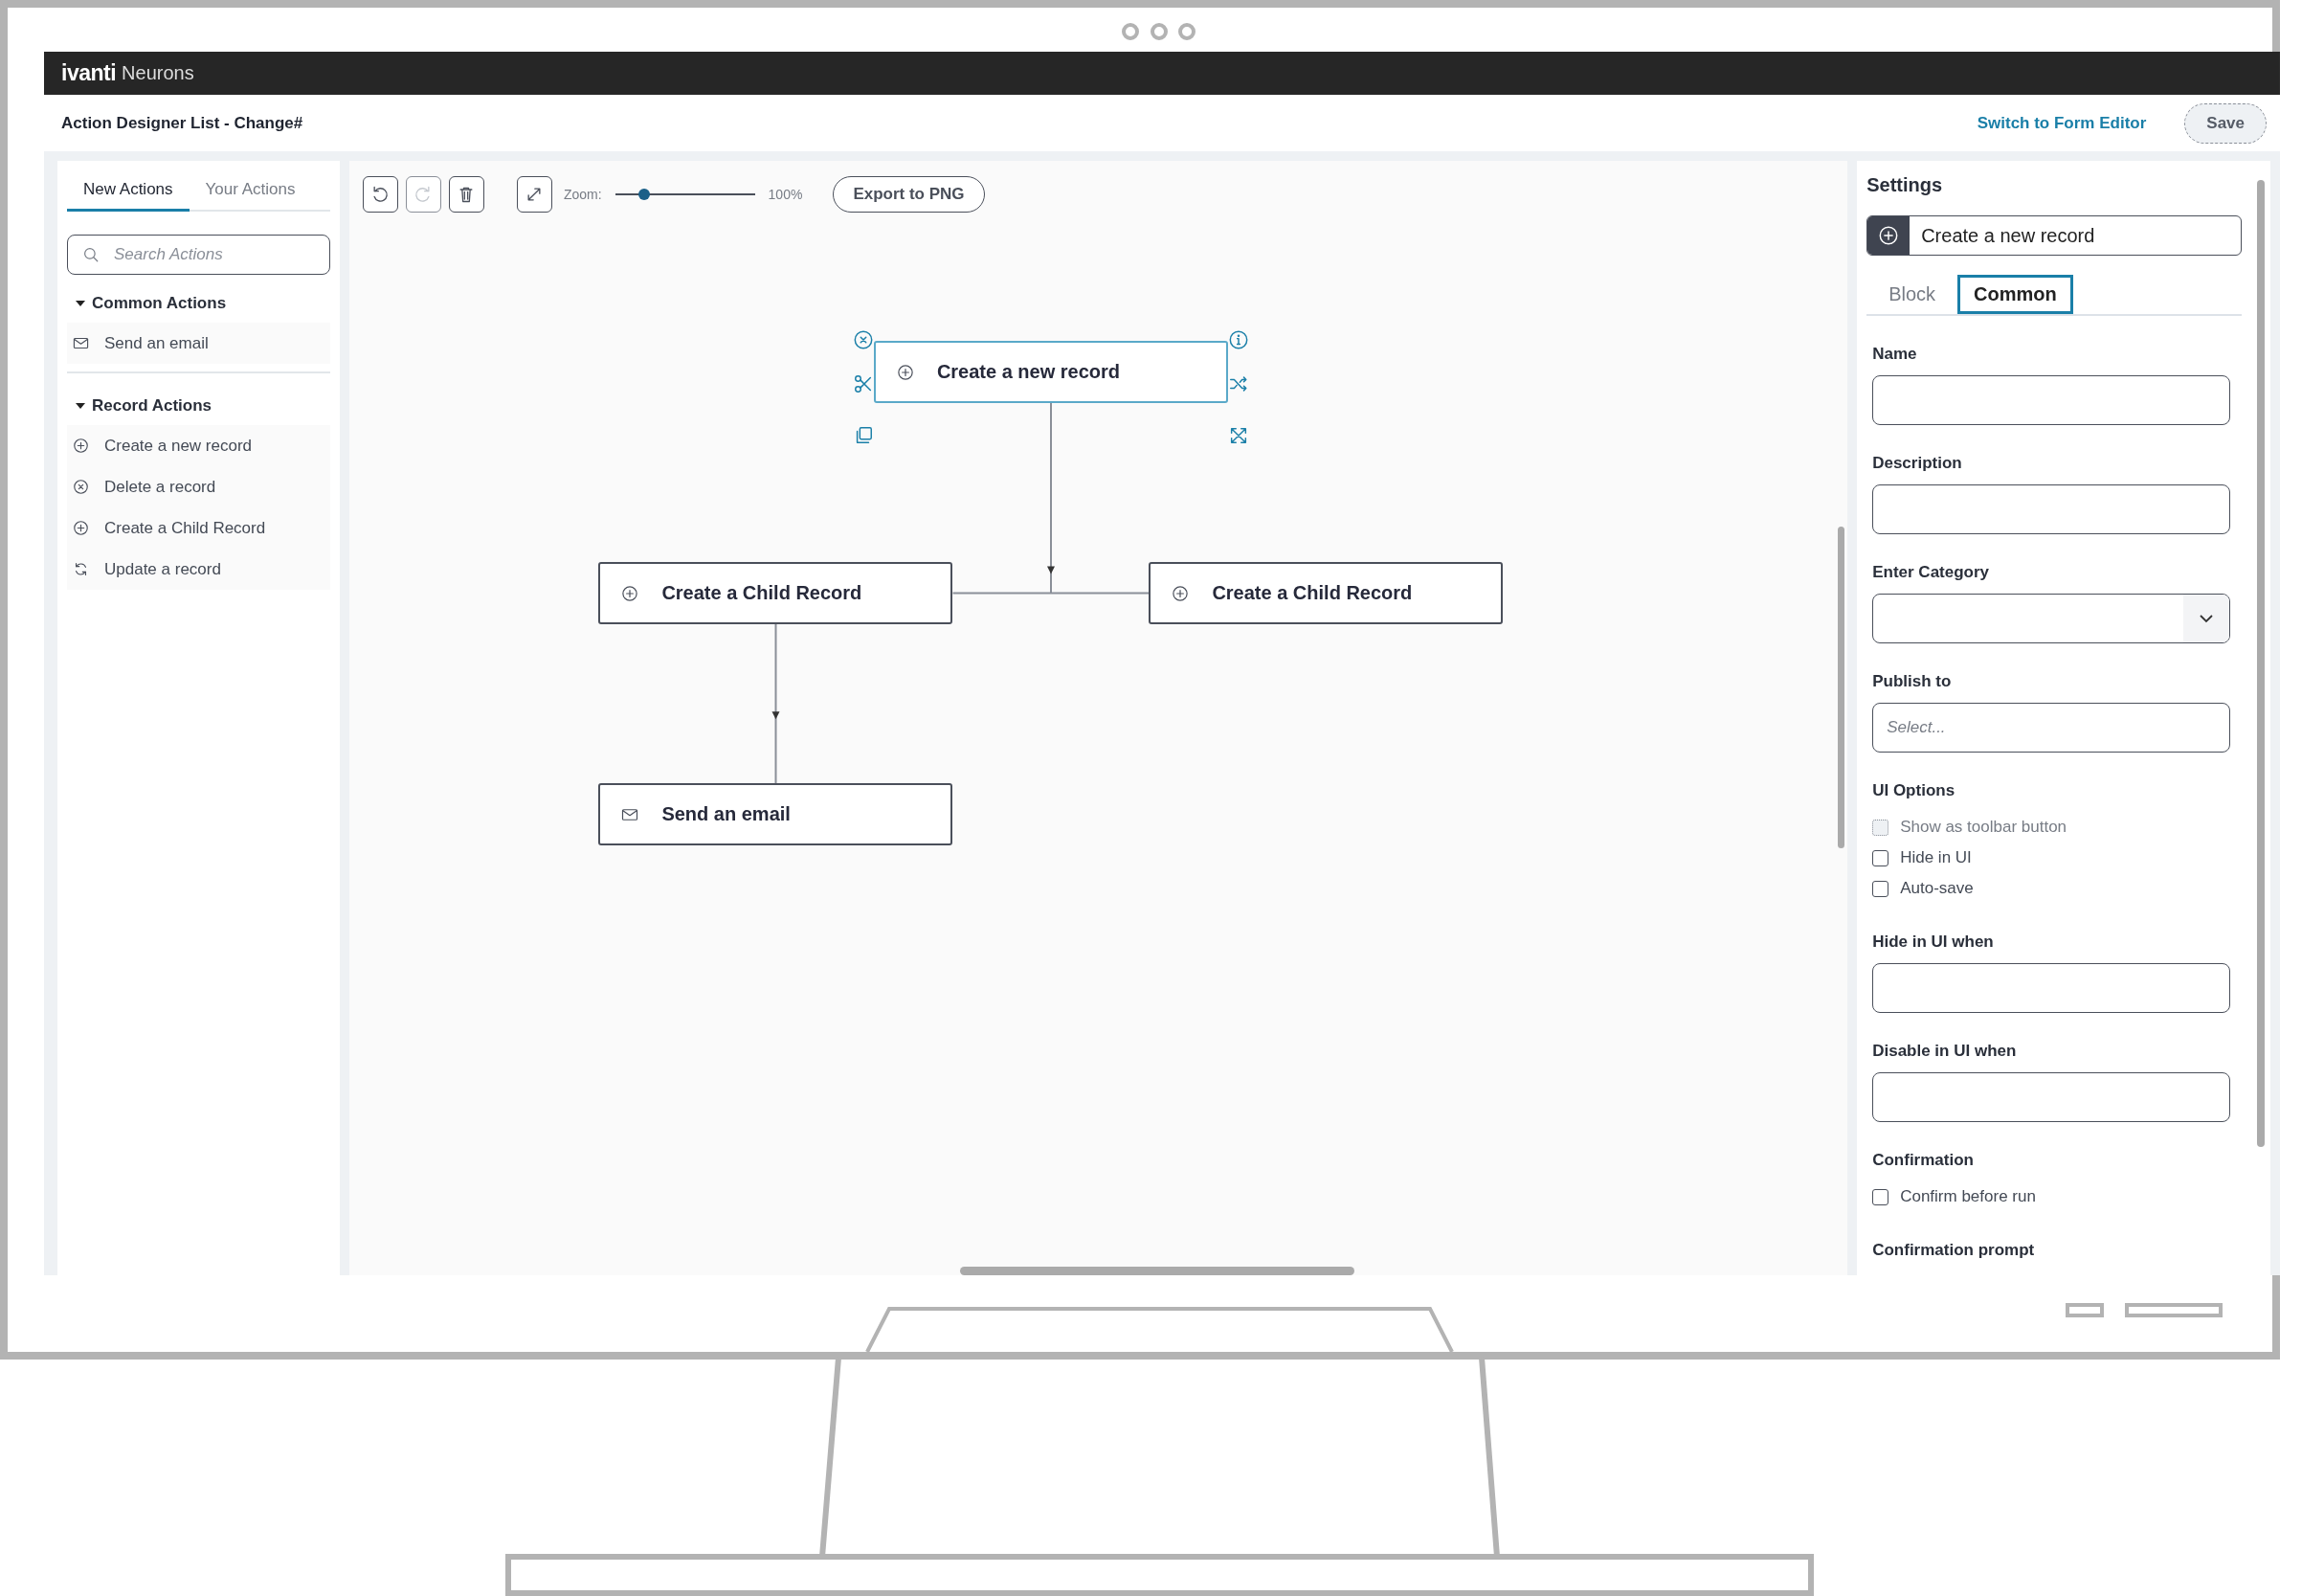 The width and height of the screenshot is (2324, 1596). Describe the element at coordinates (1914, 790) in the screenshot. I see `field-label: UI Options` at that location.